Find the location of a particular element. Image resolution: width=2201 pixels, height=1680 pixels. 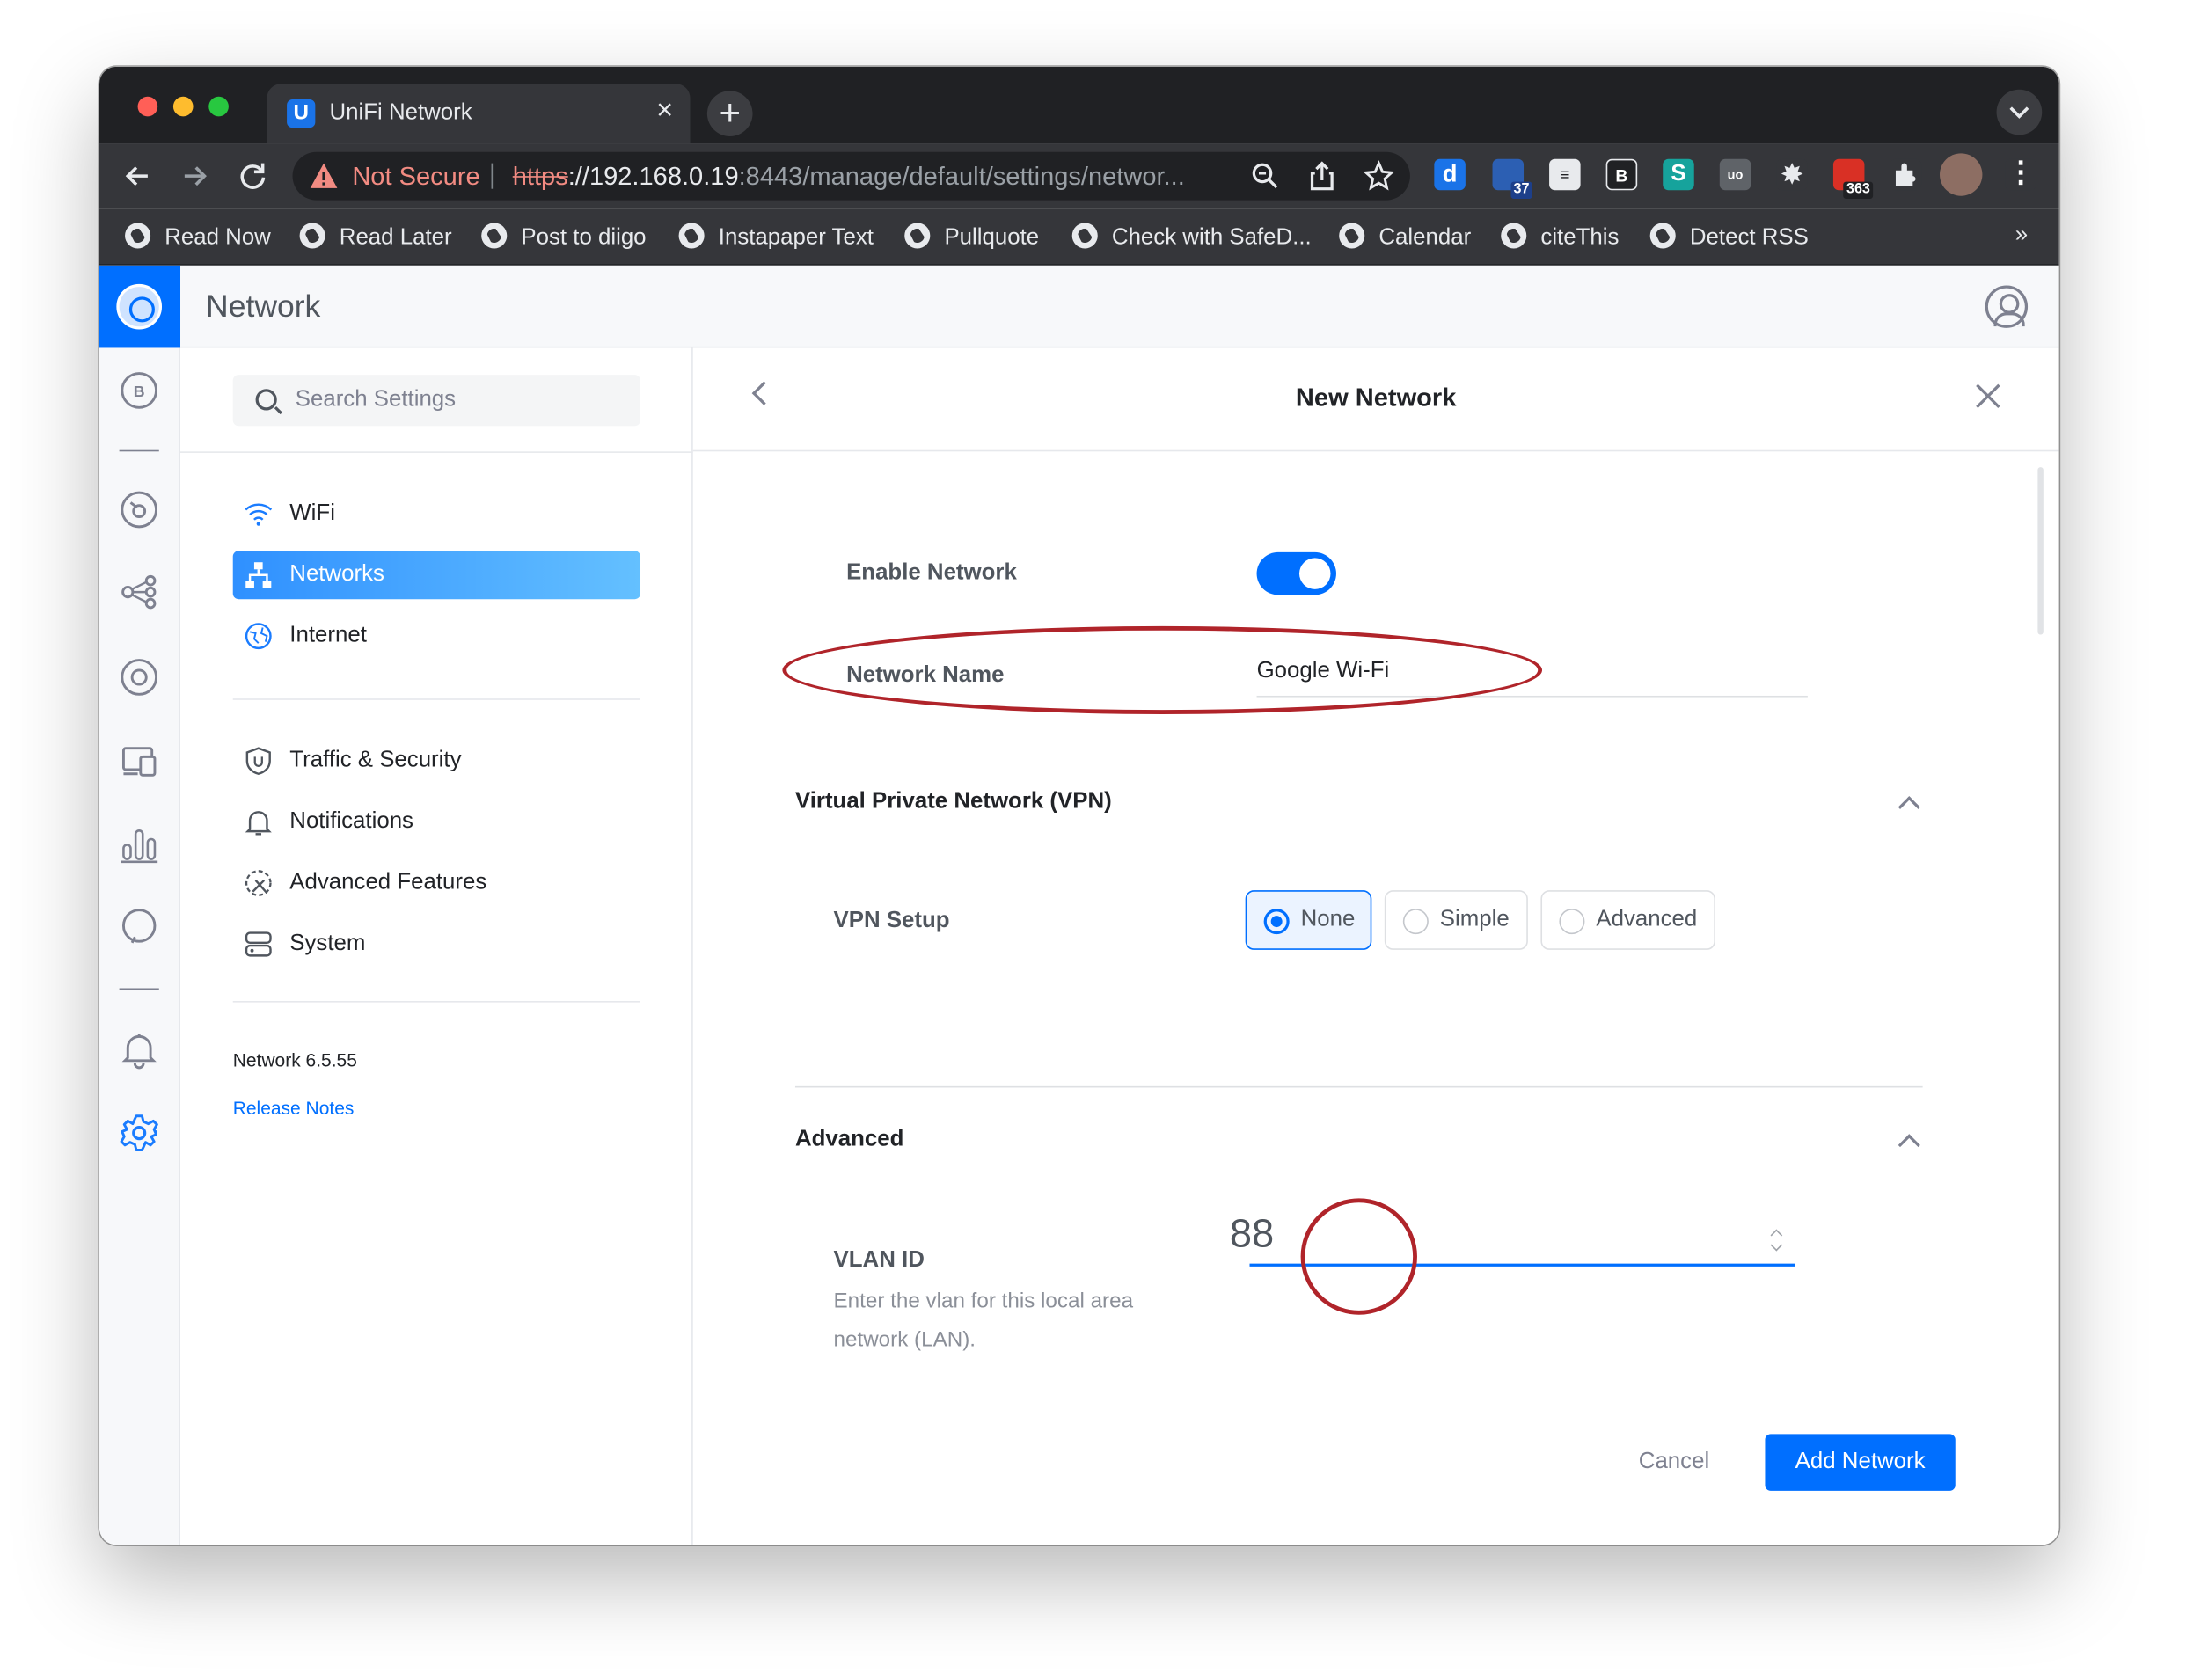

ext-badge-37-icon: 37 is located at coordinates (1512, 178).